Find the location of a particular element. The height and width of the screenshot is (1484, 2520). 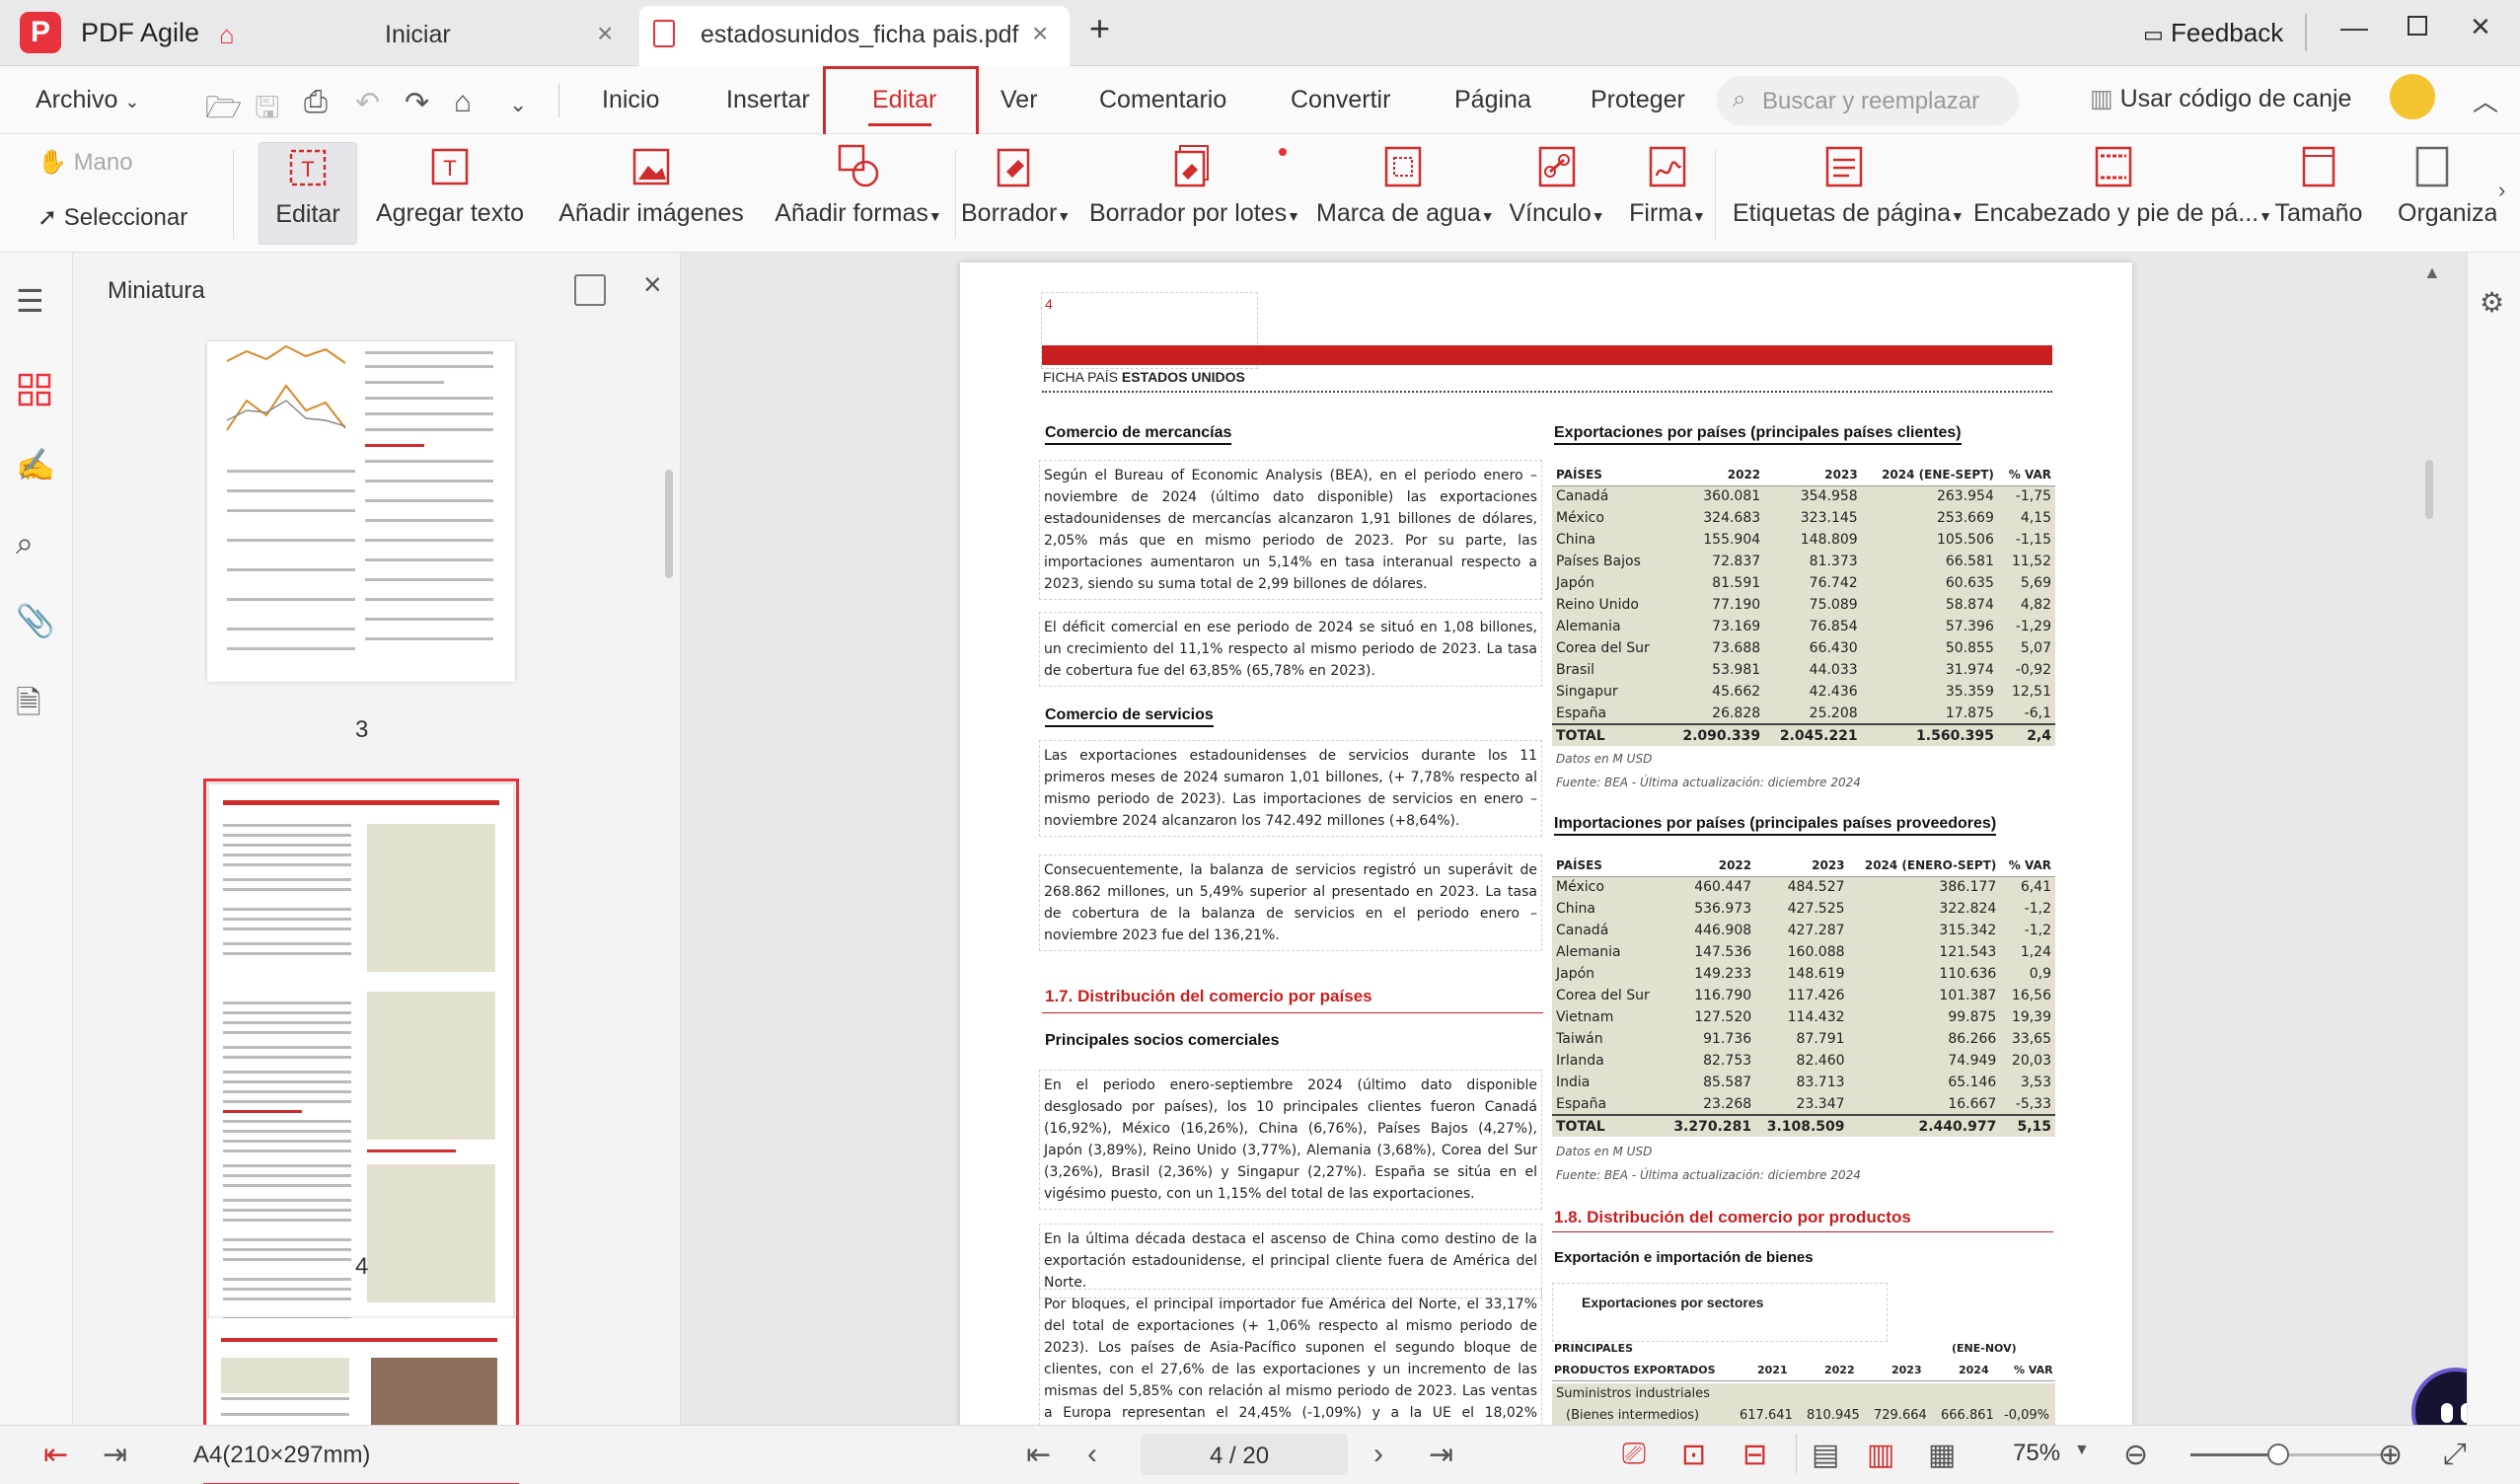

single-page-view-icon: ▤ is located at coordinates (1825, 1455).